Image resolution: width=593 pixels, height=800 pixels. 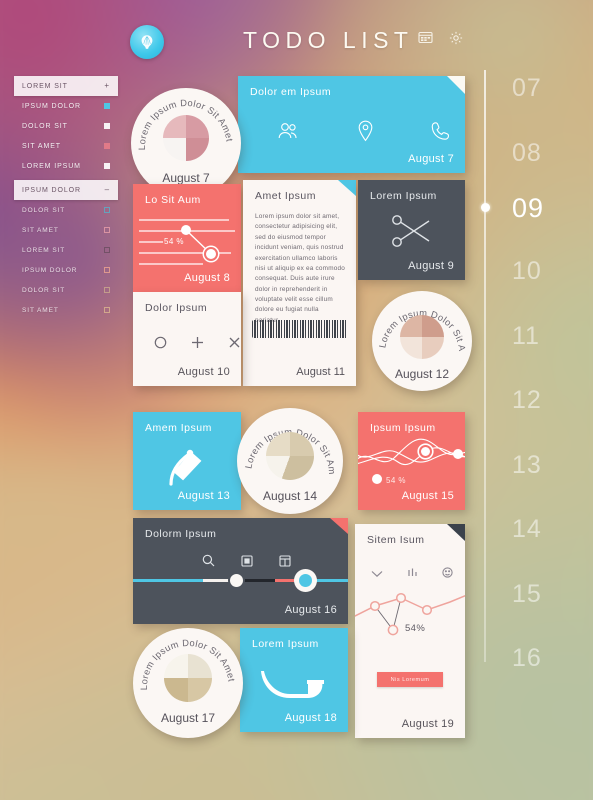 What do you see at coordinates (410, 614) in the screenshot?
I see `line-chart` at bounding box center [410, 614].